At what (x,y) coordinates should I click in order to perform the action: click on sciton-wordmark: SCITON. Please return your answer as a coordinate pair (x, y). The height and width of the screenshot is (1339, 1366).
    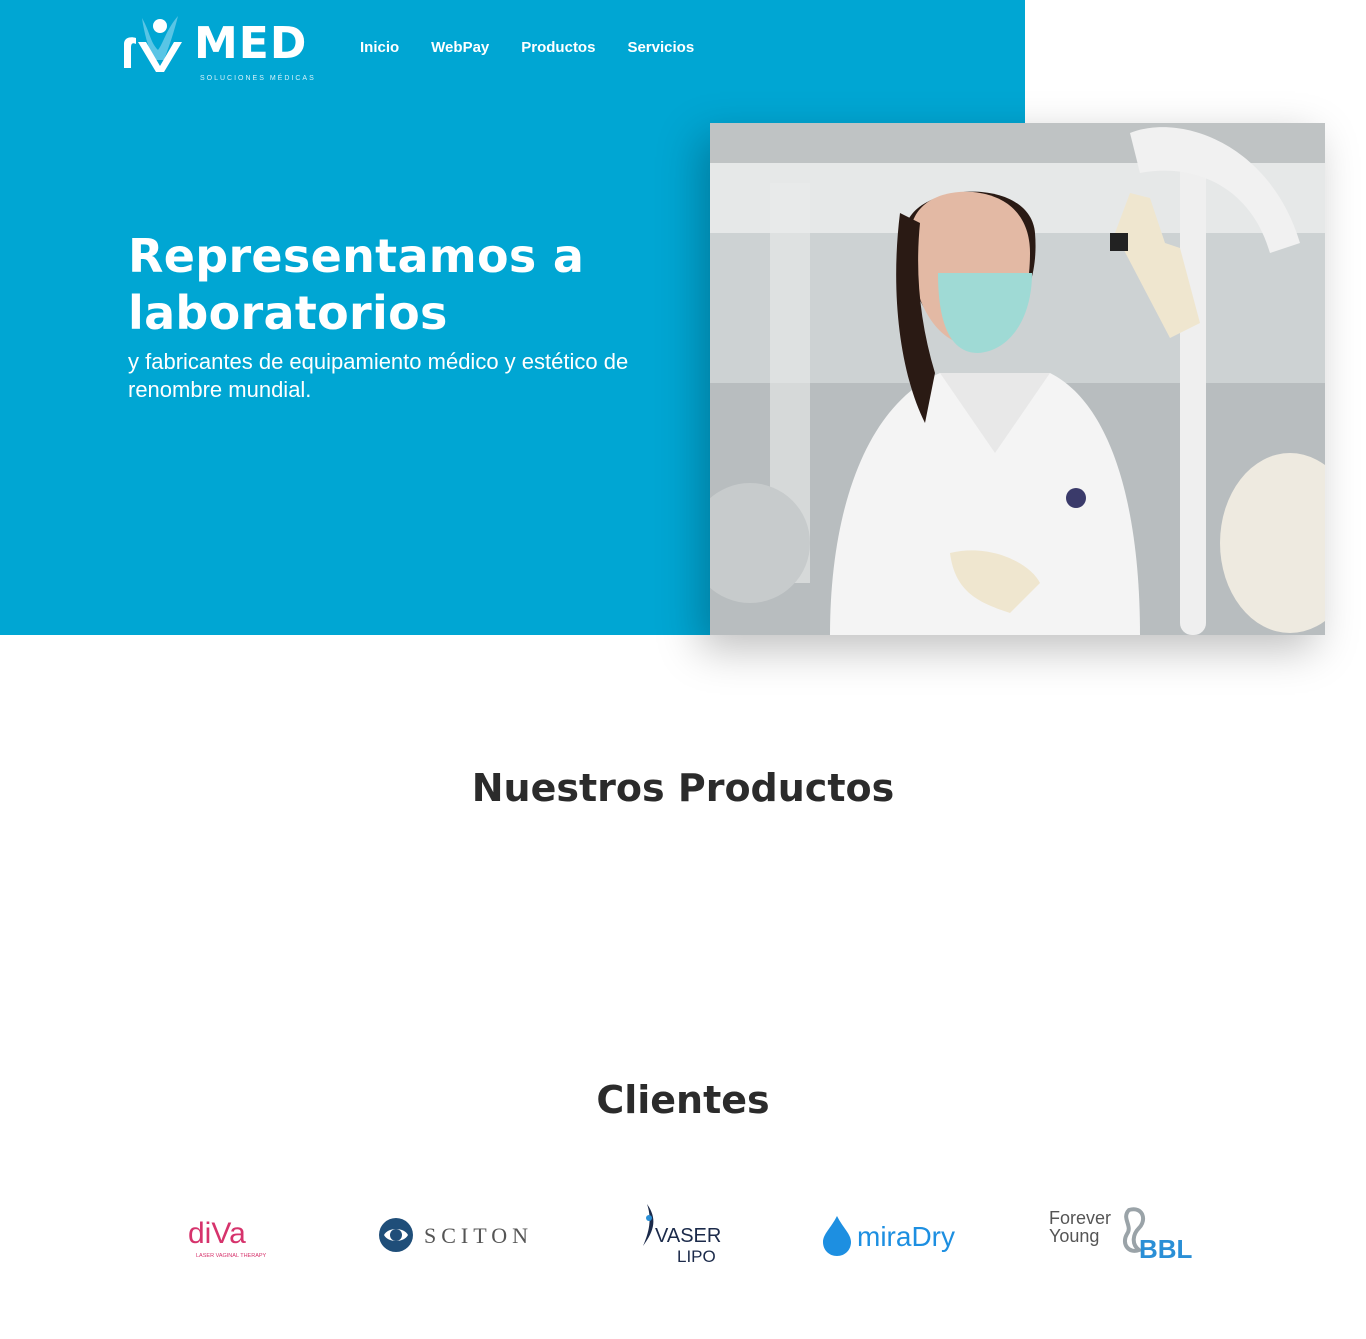
    Looking at the image, I should click on (478, 1235).